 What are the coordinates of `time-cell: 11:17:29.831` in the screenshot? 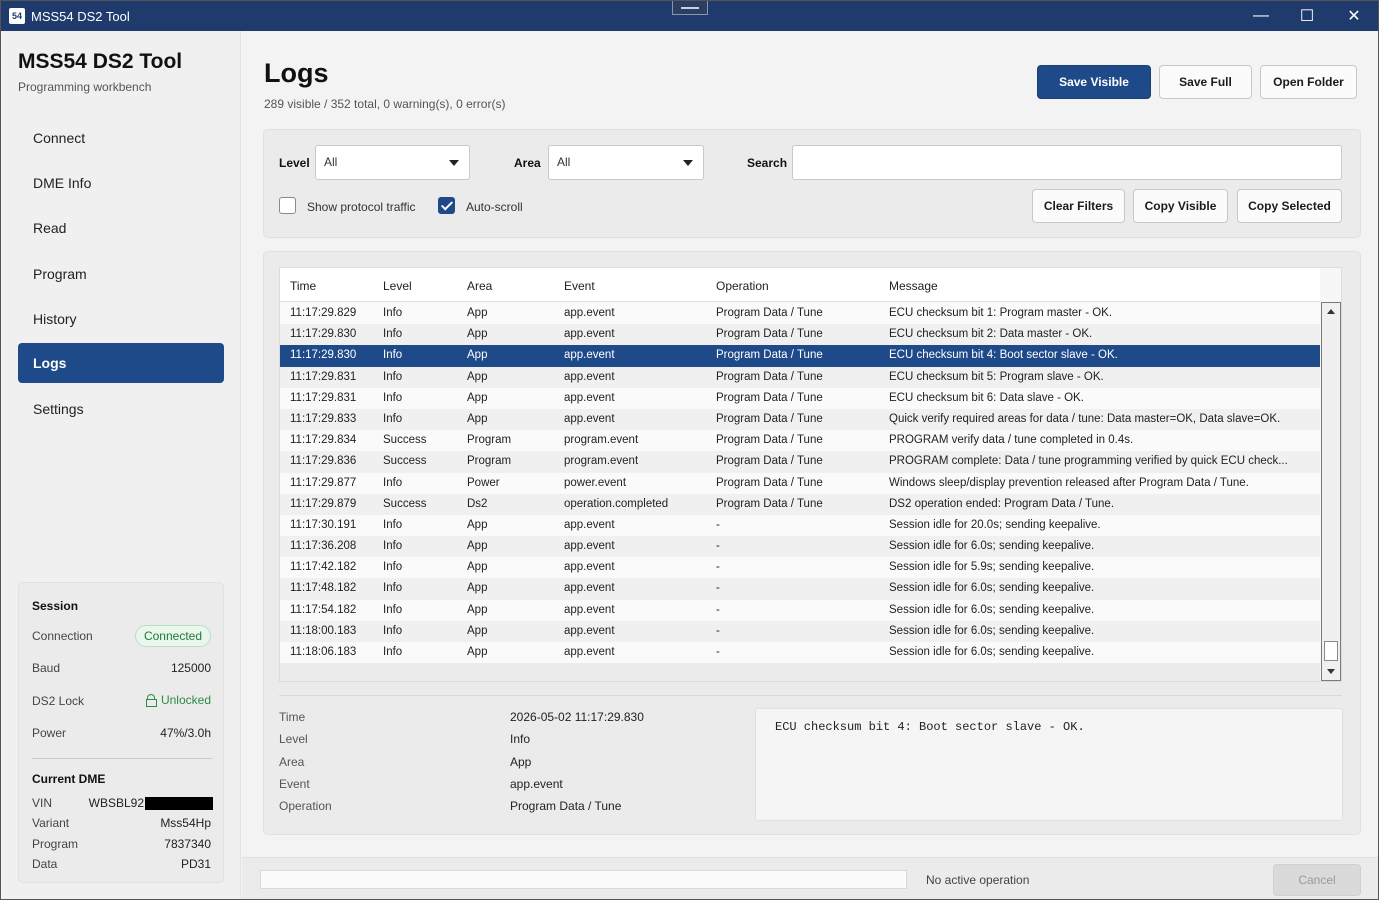 It's located at (323, 376).